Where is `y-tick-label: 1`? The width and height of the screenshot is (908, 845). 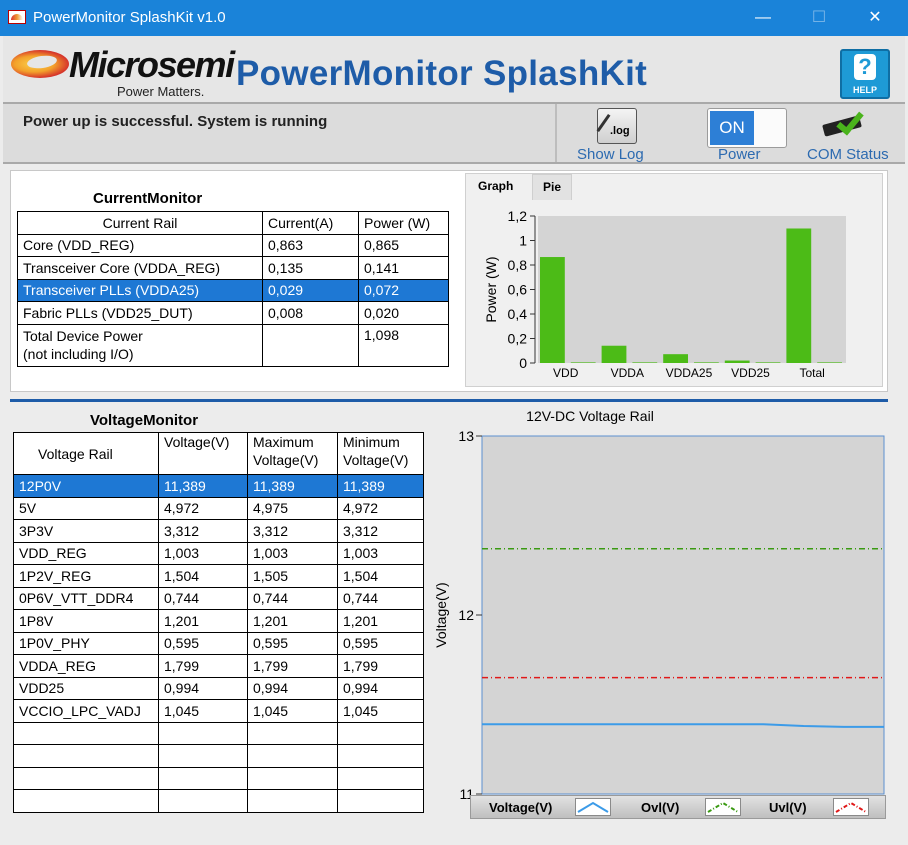
y-tick-label: 1 is located at coordinates (523, 241).